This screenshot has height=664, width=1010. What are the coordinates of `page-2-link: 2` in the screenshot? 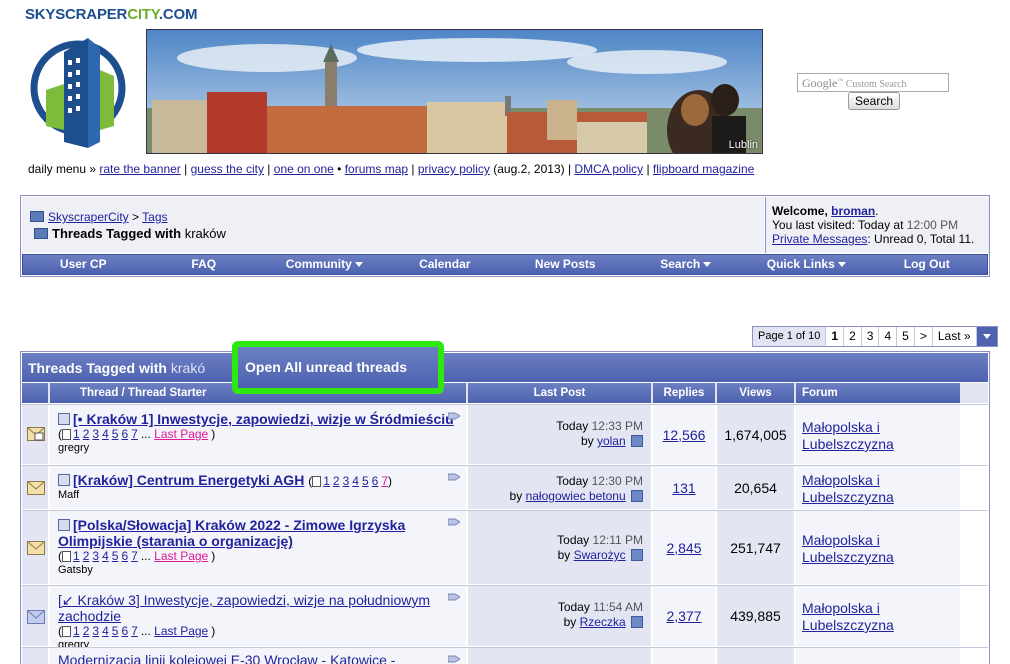 It's located at (853, 336).